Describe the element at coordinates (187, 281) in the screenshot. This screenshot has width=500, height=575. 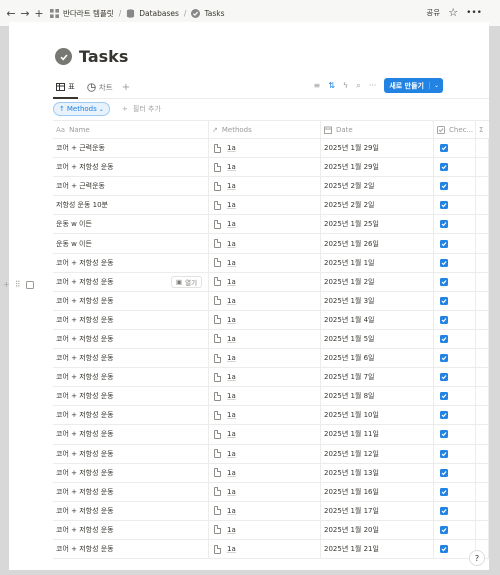
I see `open-row-button: ▣ 열기` at that location.